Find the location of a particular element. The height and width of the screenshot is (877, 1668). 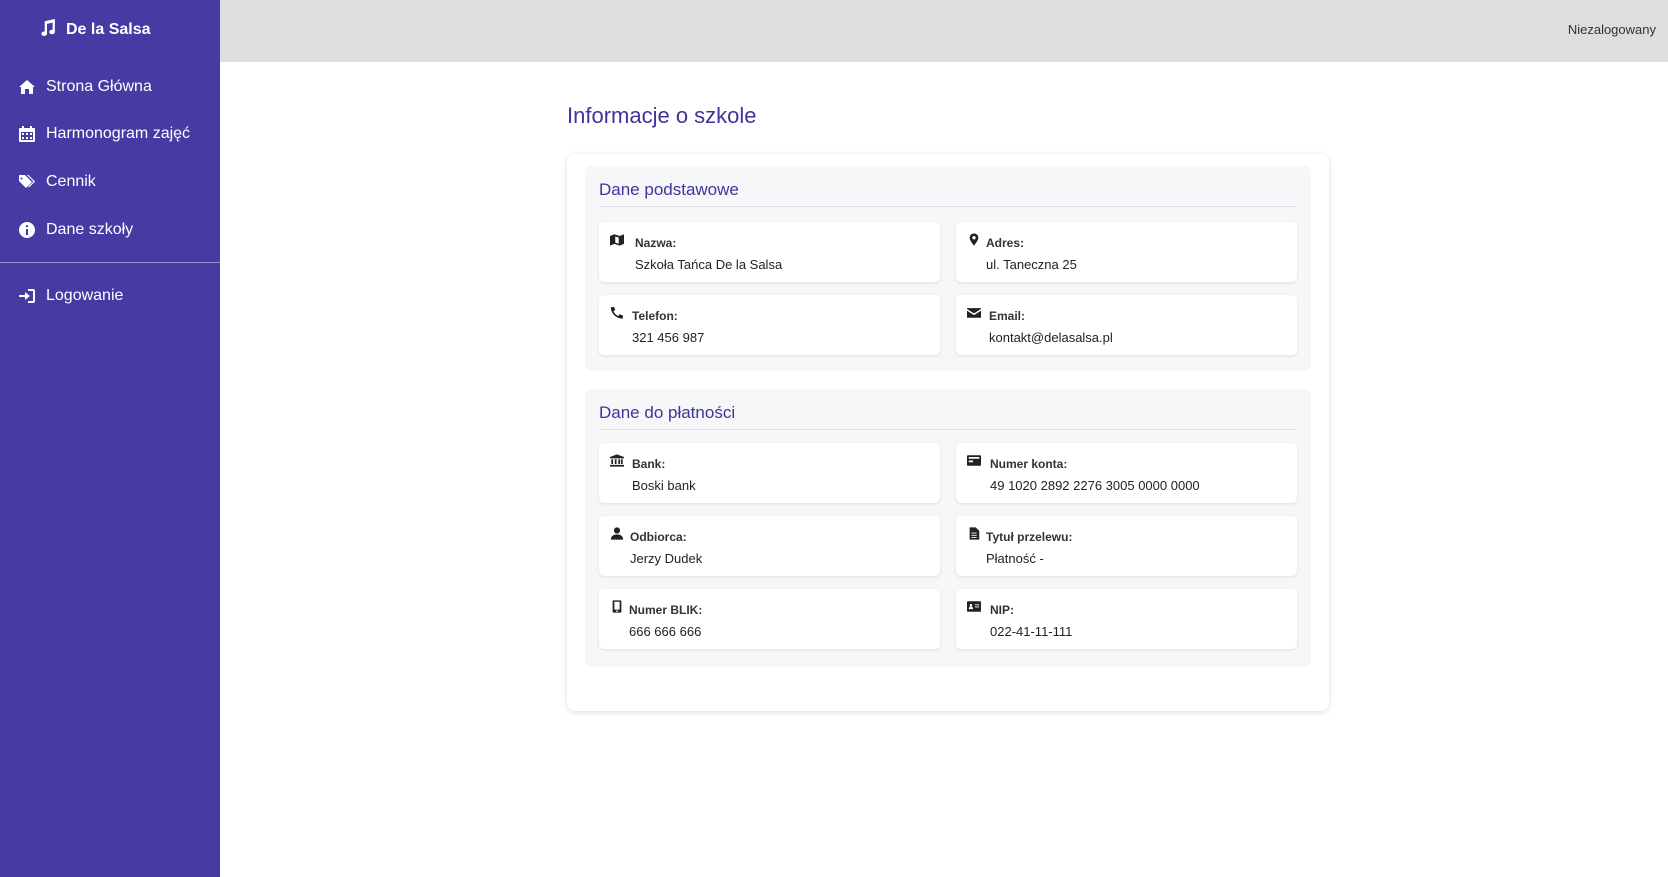

field-blik-number: Numer BLIK: 666 666 666 is located at coordinates (769, 619).